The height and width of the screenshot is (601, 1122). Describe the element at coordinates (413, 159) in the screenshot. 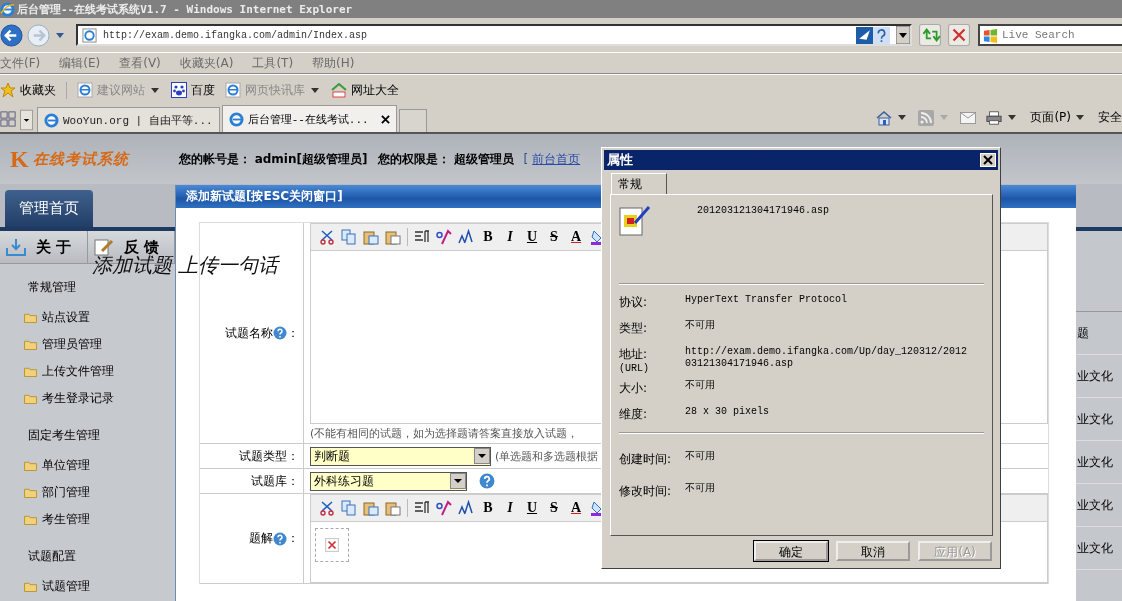

I see `rights-label: 您的权限是：` at that location.